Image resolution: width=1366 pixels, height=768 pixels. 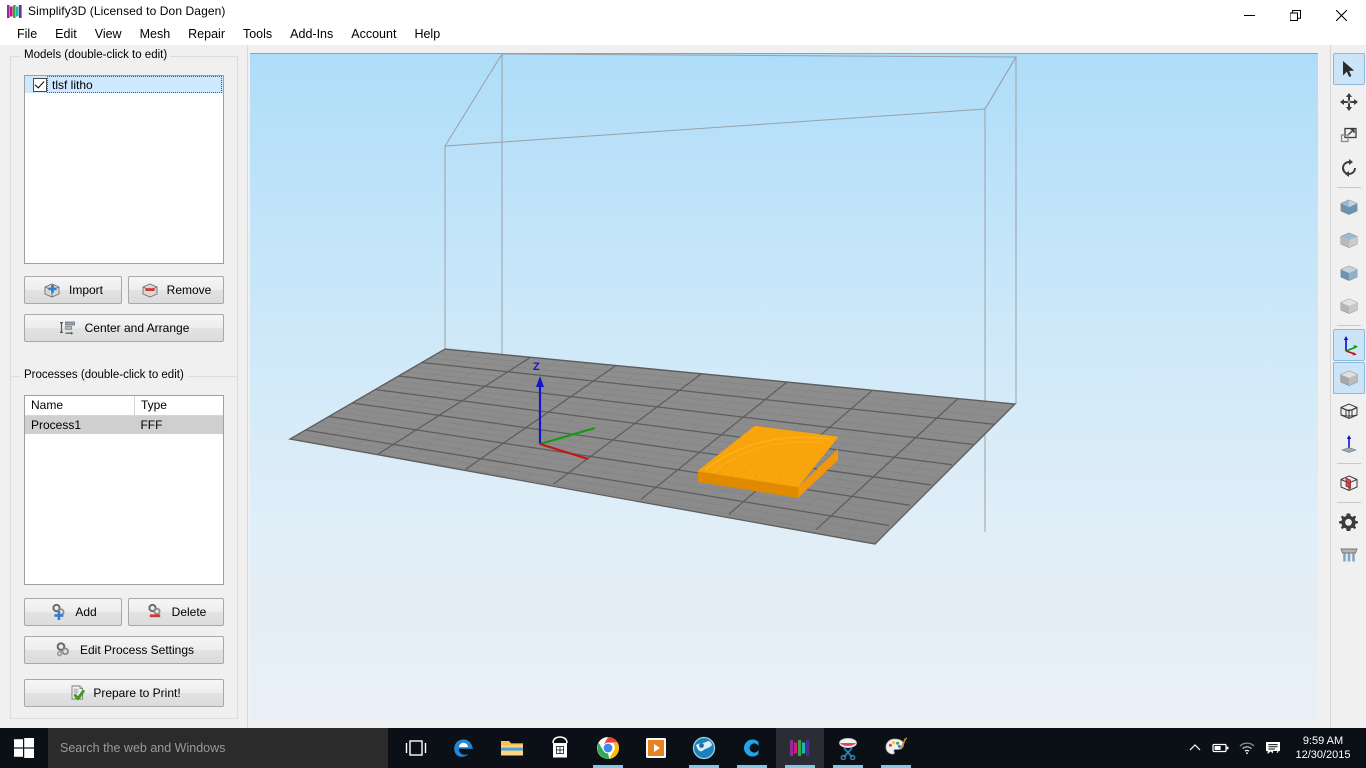 I want to click on gears-minus-icon, so click(x=156, y=612).